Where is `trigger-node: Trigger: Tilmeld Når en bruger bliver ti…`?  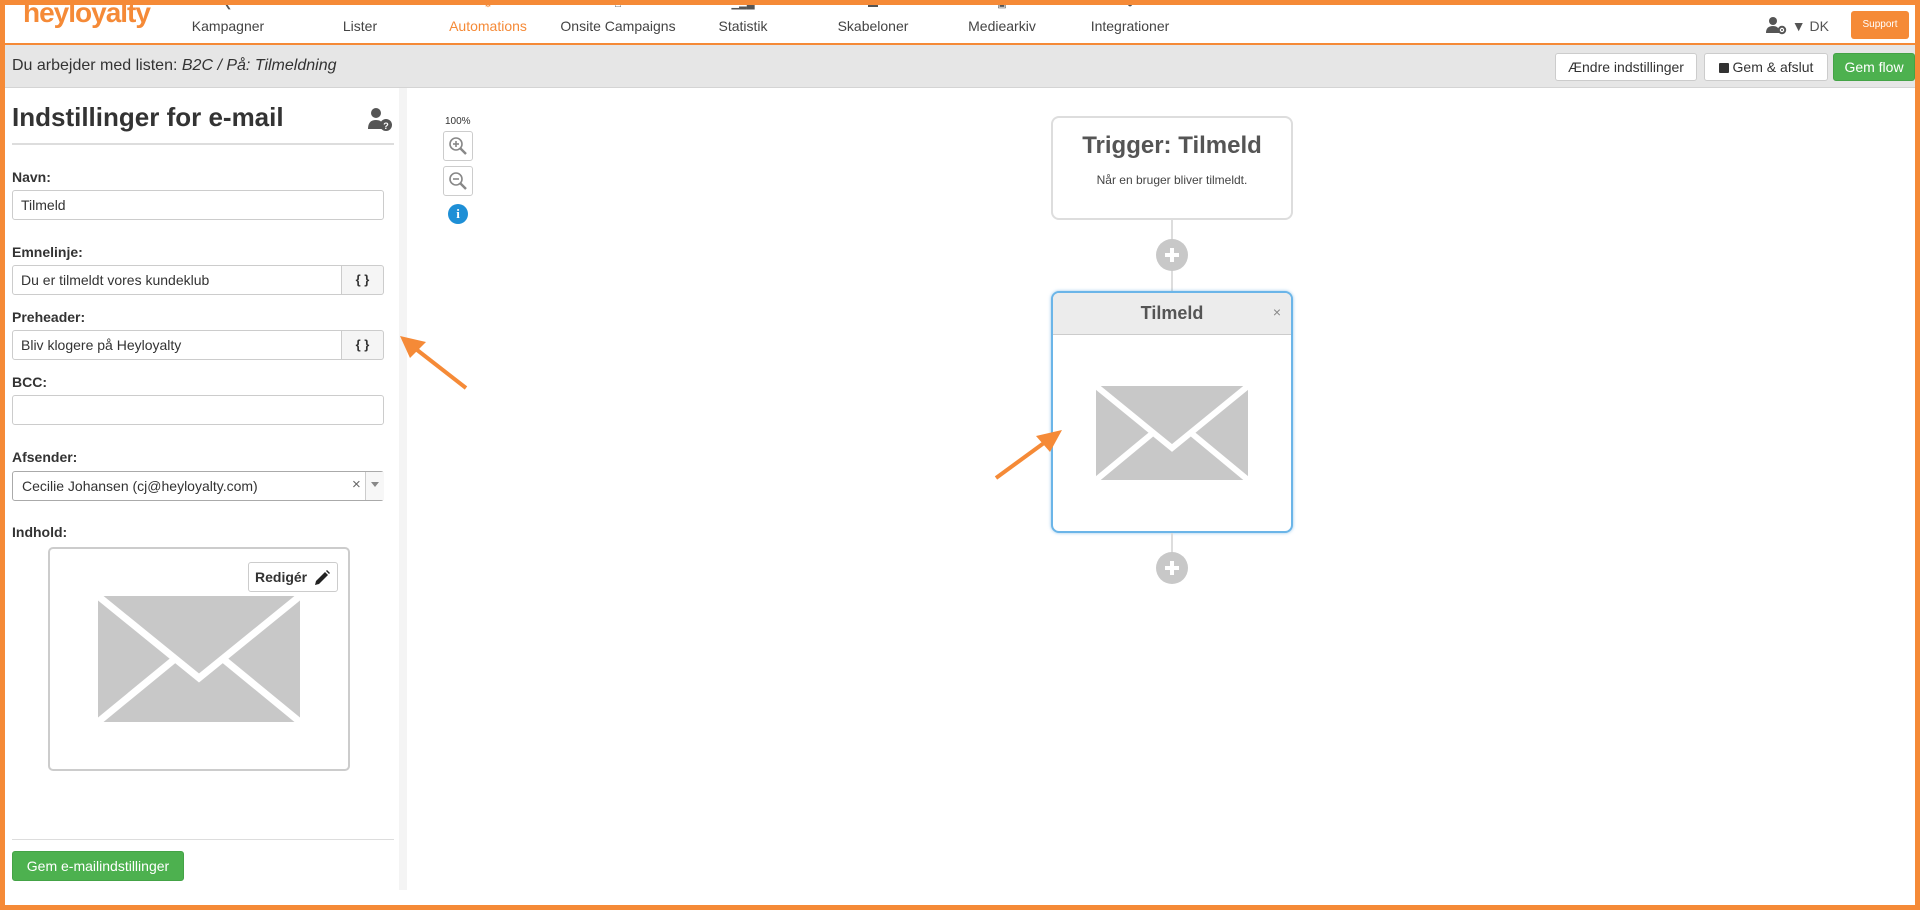
trigger-node: Trigger: Tilmeld Når en bruger bliver ti… is located at coordinates (1172, 168).